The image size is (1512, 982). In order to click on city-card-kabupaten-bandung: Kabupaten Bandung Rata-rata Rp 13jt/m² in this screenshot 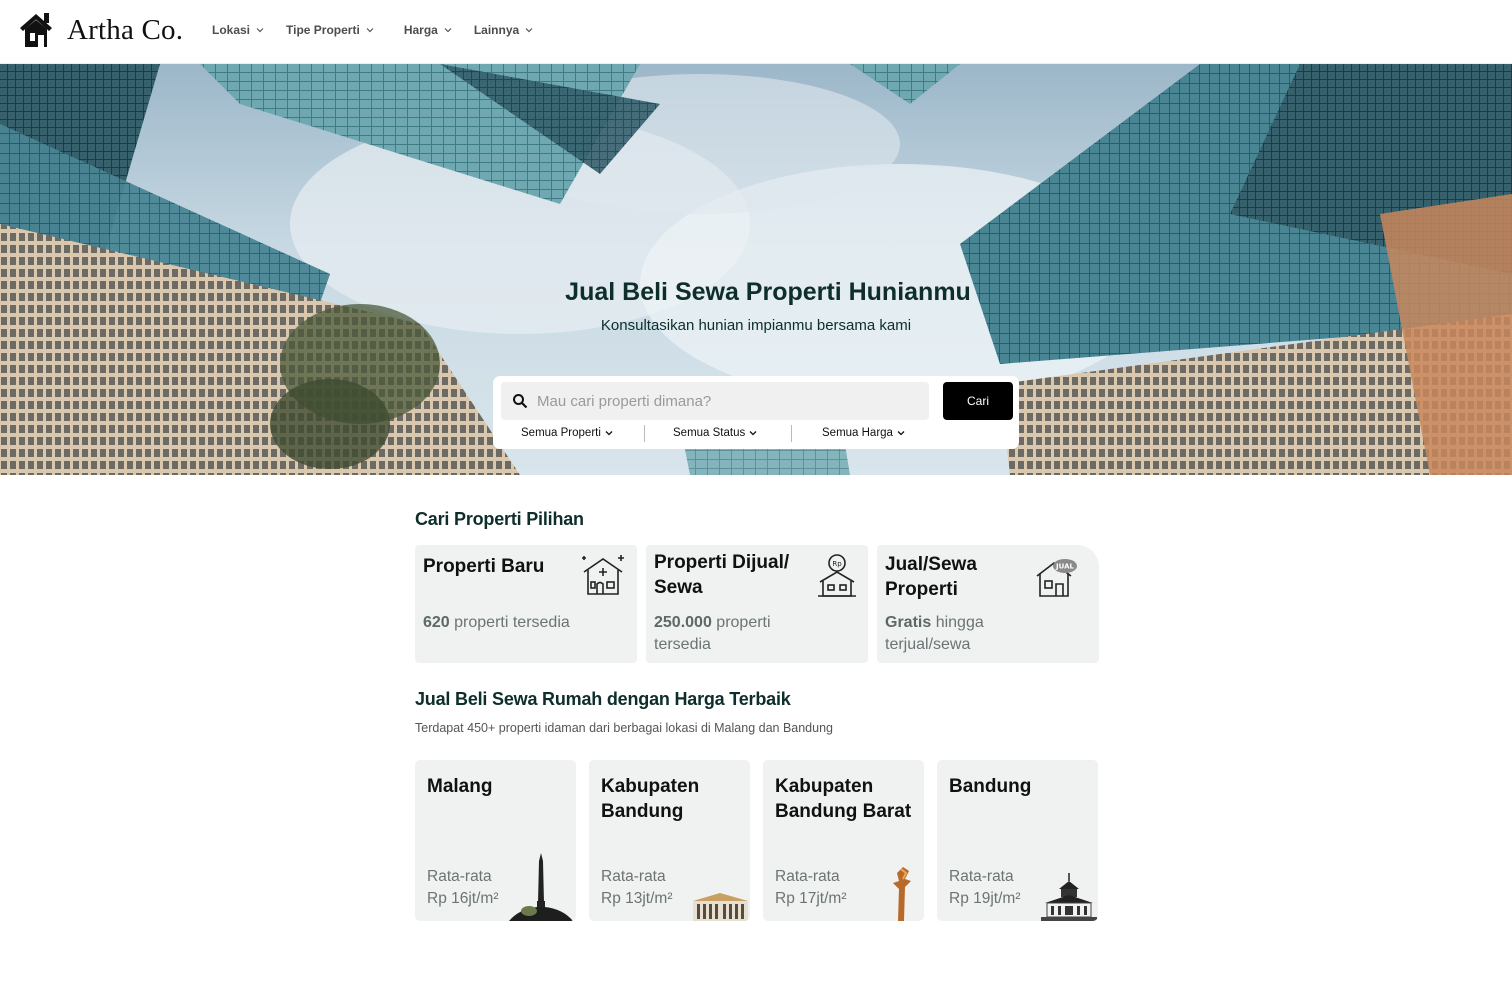, I will do `click(669, 840)`.